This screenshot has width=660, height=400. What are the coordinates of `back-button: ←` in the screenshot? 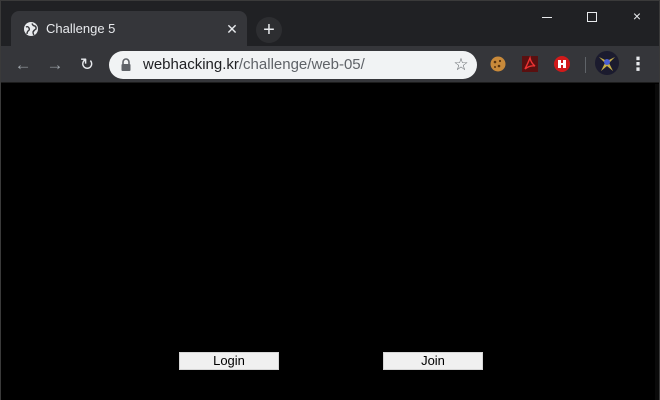 It's located at (23, 65).